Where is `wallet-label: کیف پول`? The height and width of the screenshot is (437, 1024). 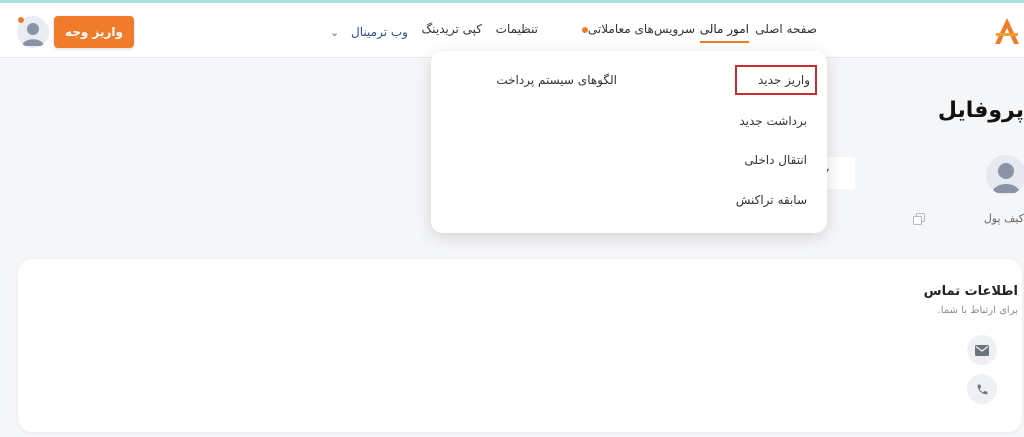
wallet-label: کیف پول is located at coordinates (1003, 218).